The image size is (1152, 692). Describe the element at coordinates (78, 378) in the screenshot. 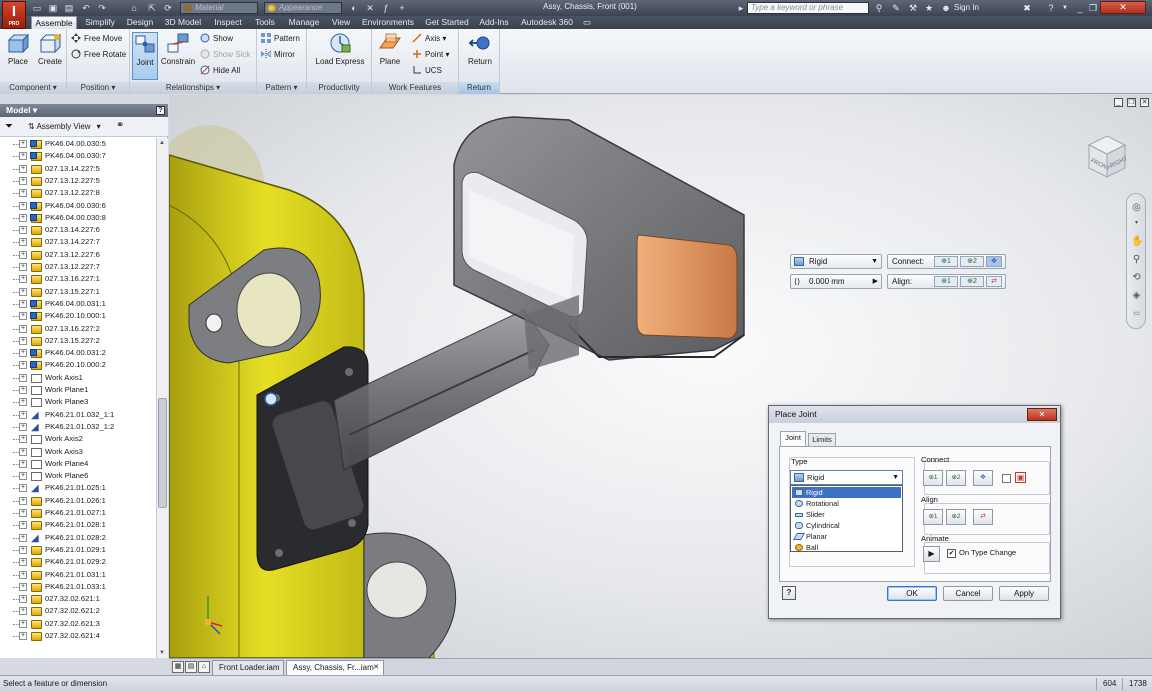

I see `tree-item: + Work Axis1` at that location.